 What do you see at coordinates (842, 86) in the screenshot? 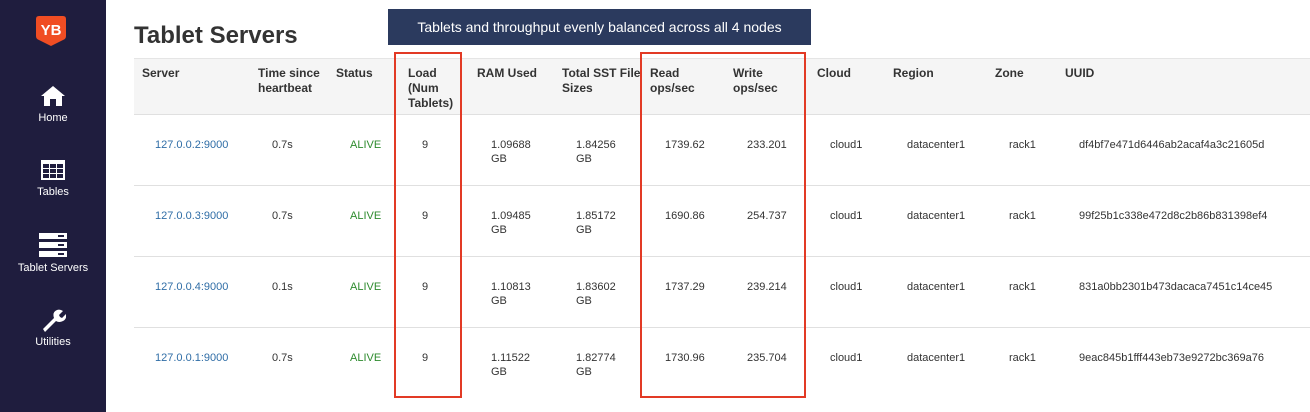
I see `header-cloud: Cloud` at bounding box center [842, 86].